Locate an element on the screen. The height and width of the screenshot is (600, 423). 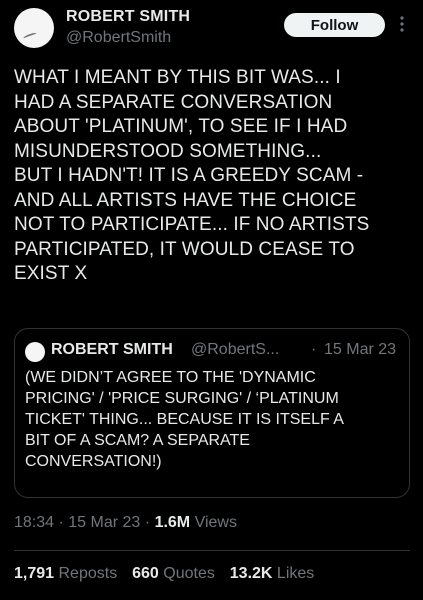
reposts-stat: 1,791 Reposts is located at coordinates (68, 573).